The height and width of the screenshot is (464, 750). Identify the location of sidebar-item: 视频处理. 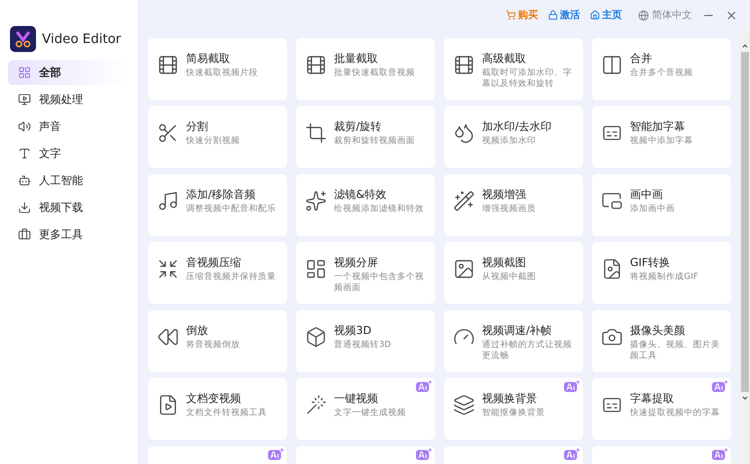
(69, 99).